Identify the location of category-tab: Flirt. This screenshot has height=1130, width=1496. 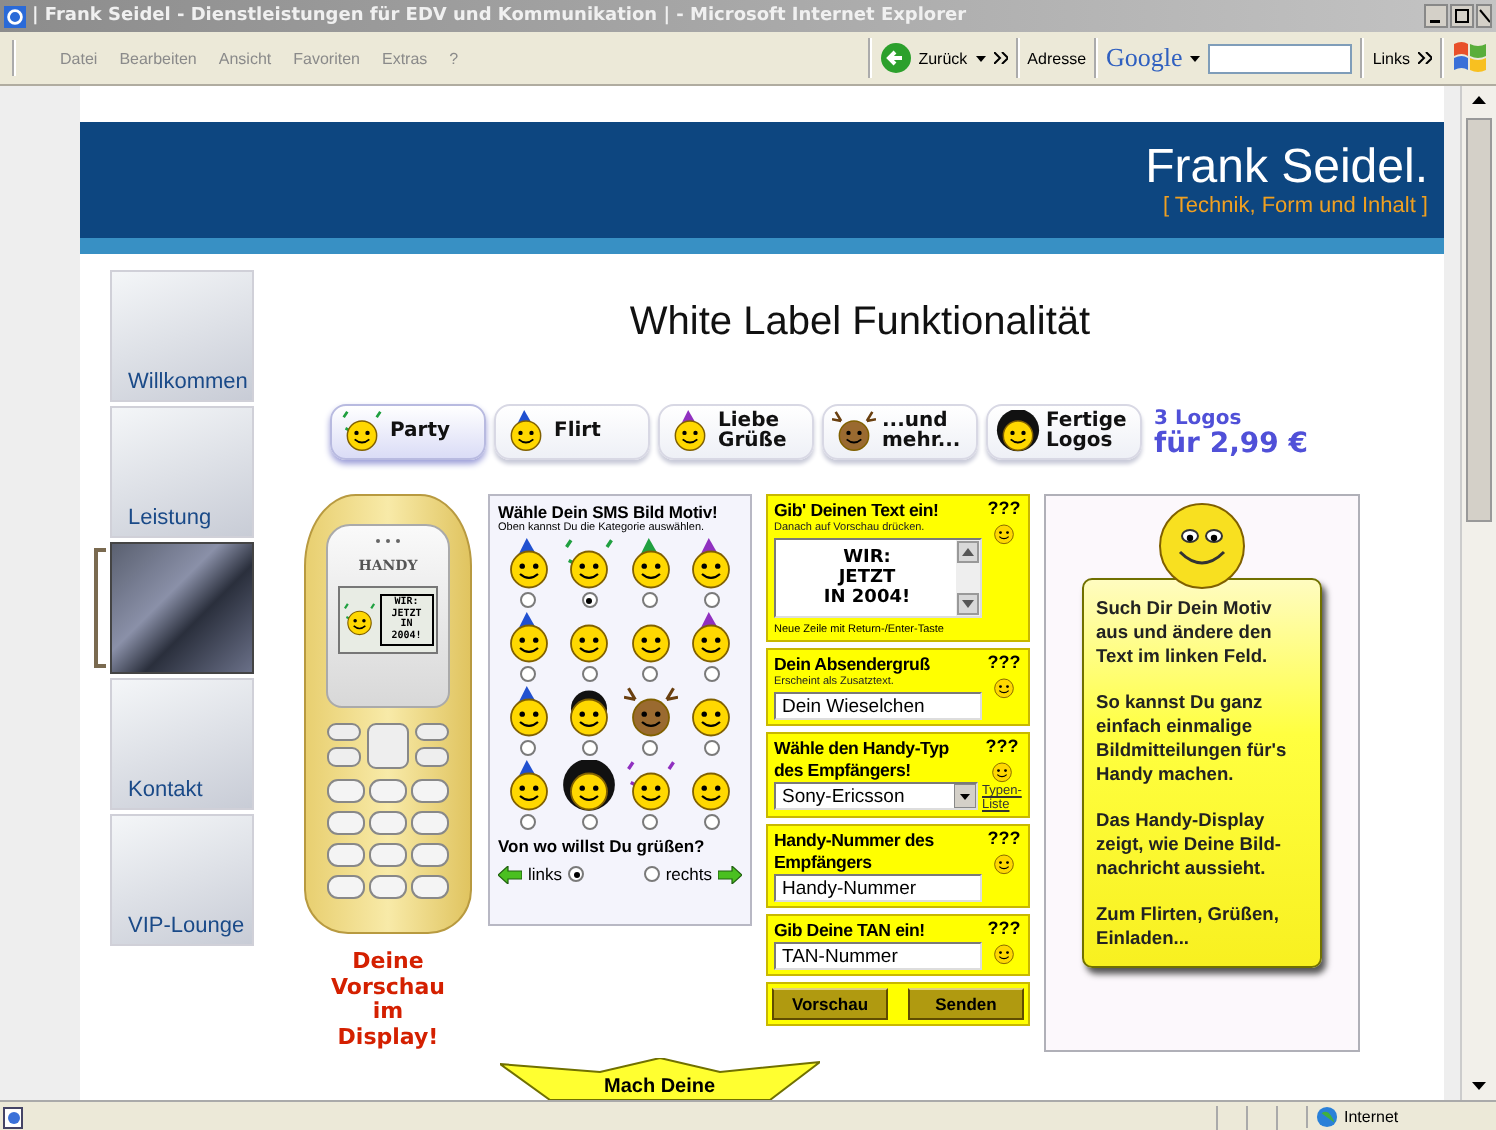
(572, 432).